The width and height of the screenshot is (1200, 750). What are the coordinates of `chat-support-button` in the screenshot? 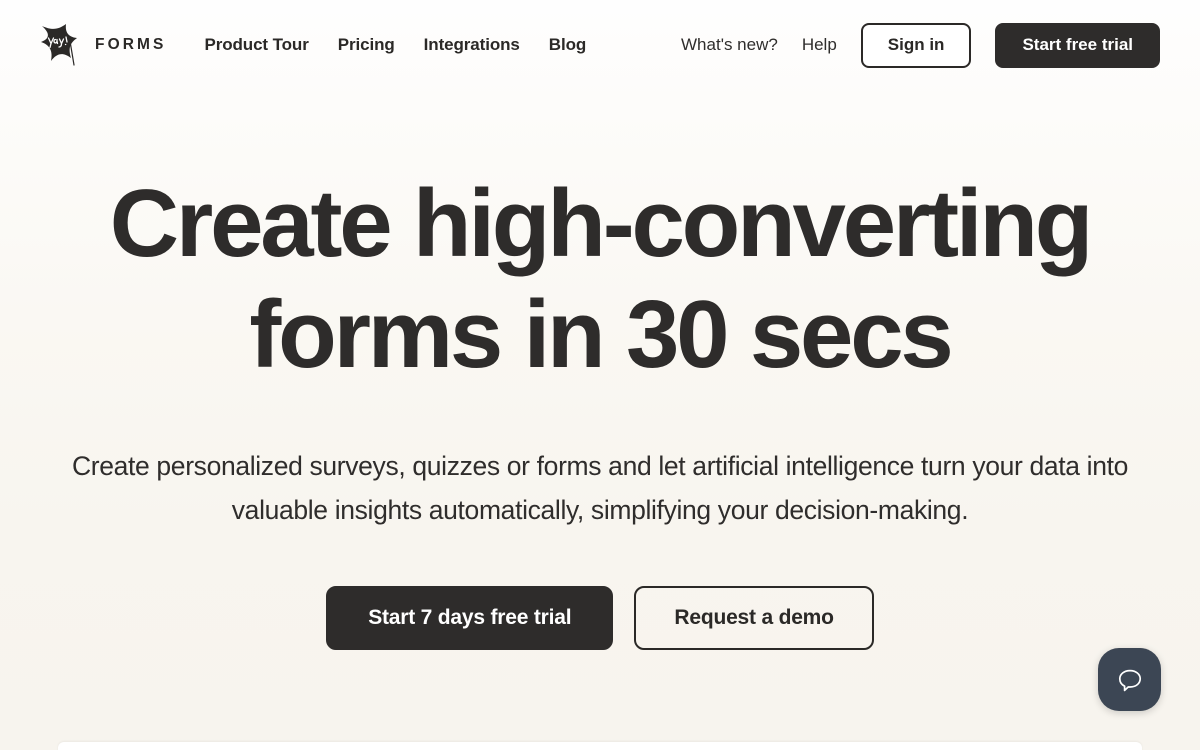 It's located at (1129, 679).